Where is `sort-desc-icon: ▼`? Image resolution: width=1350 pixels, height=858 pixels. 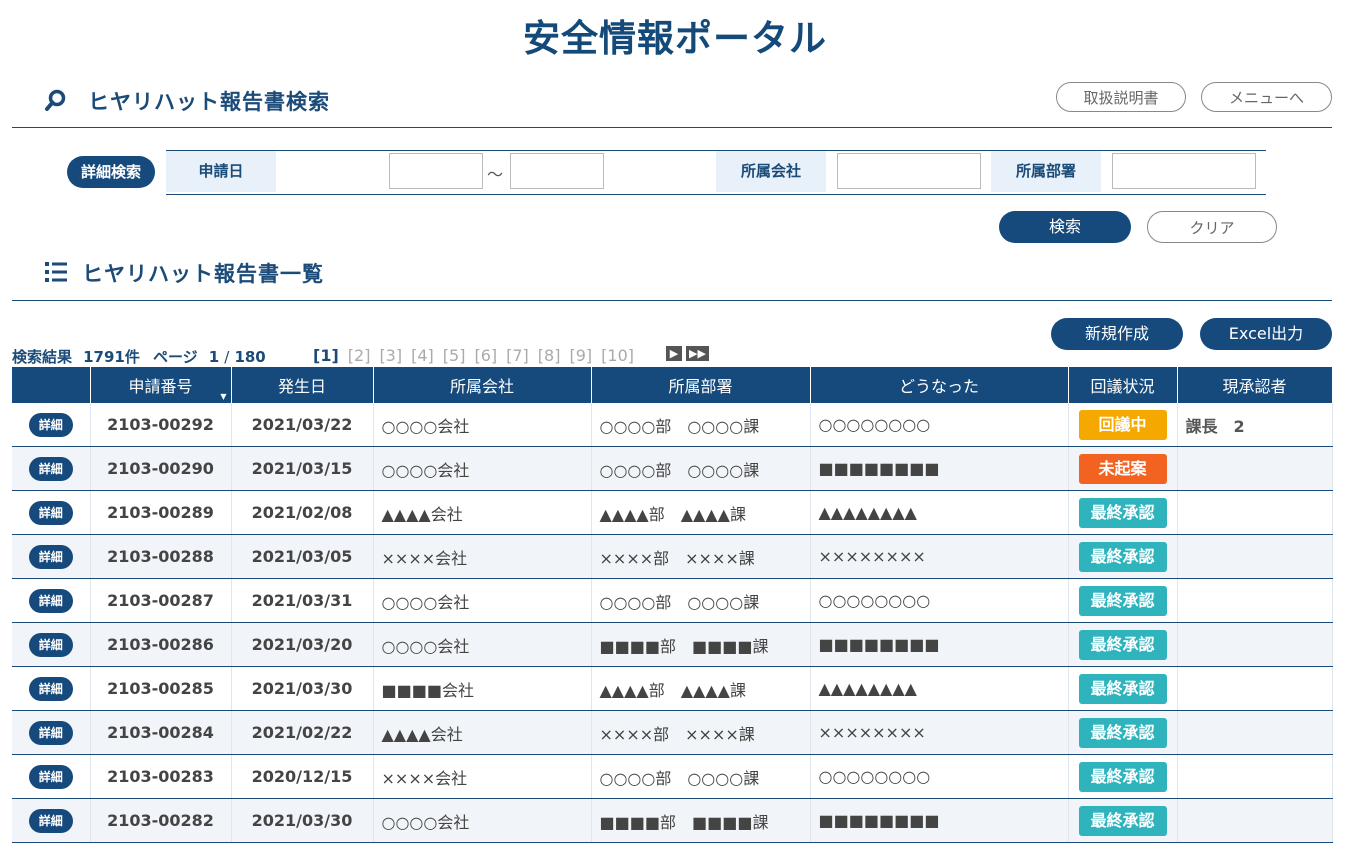 sort-desc-icon: ▼ is located at coordinates (223, 396).